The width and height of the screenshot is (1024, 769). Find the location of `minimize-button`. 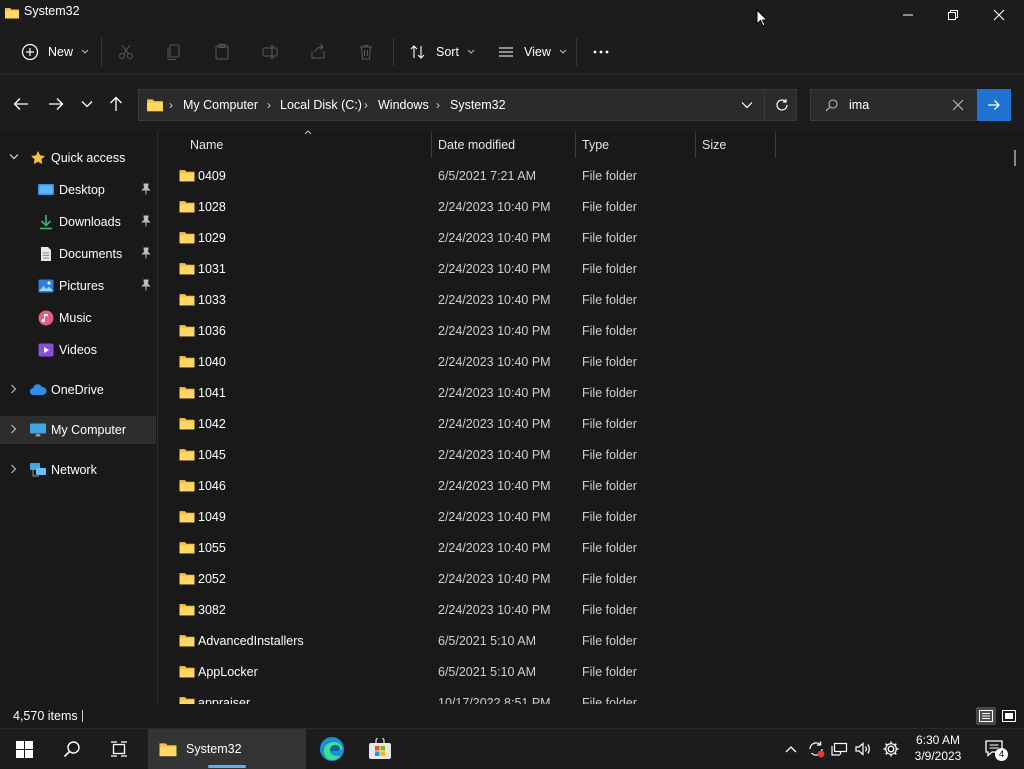

minimize-button is located at coordinates (908, 15).